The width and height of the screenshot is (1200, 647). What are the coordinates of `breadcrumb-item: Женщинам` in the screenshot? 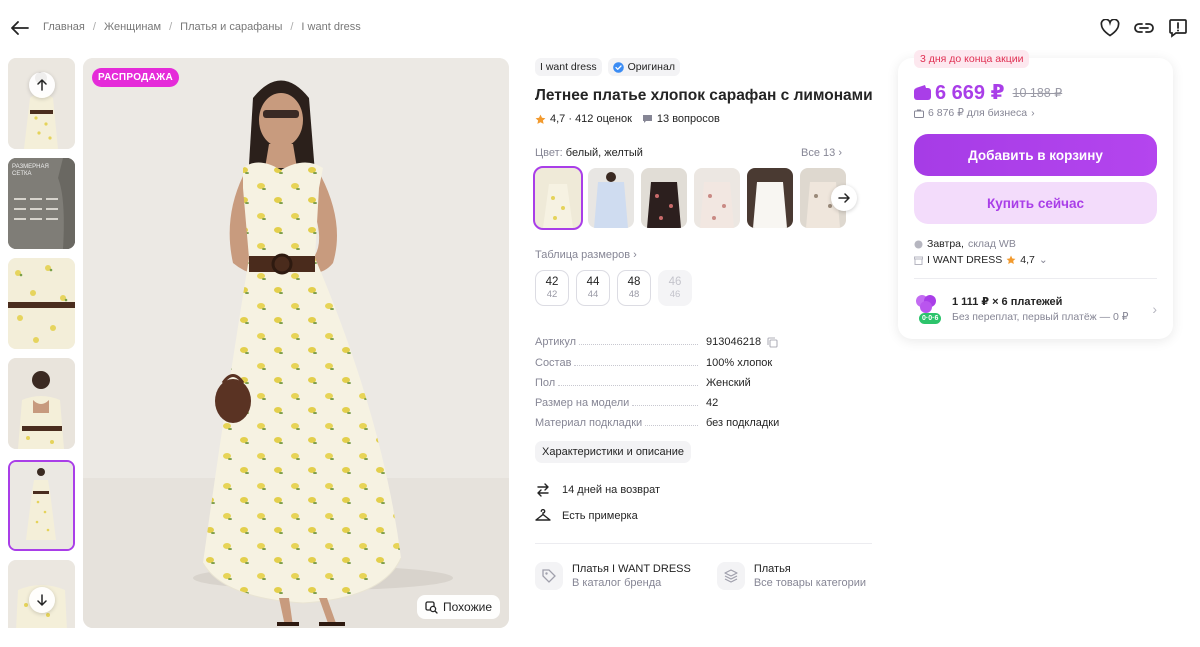 It's located at (132, 27).